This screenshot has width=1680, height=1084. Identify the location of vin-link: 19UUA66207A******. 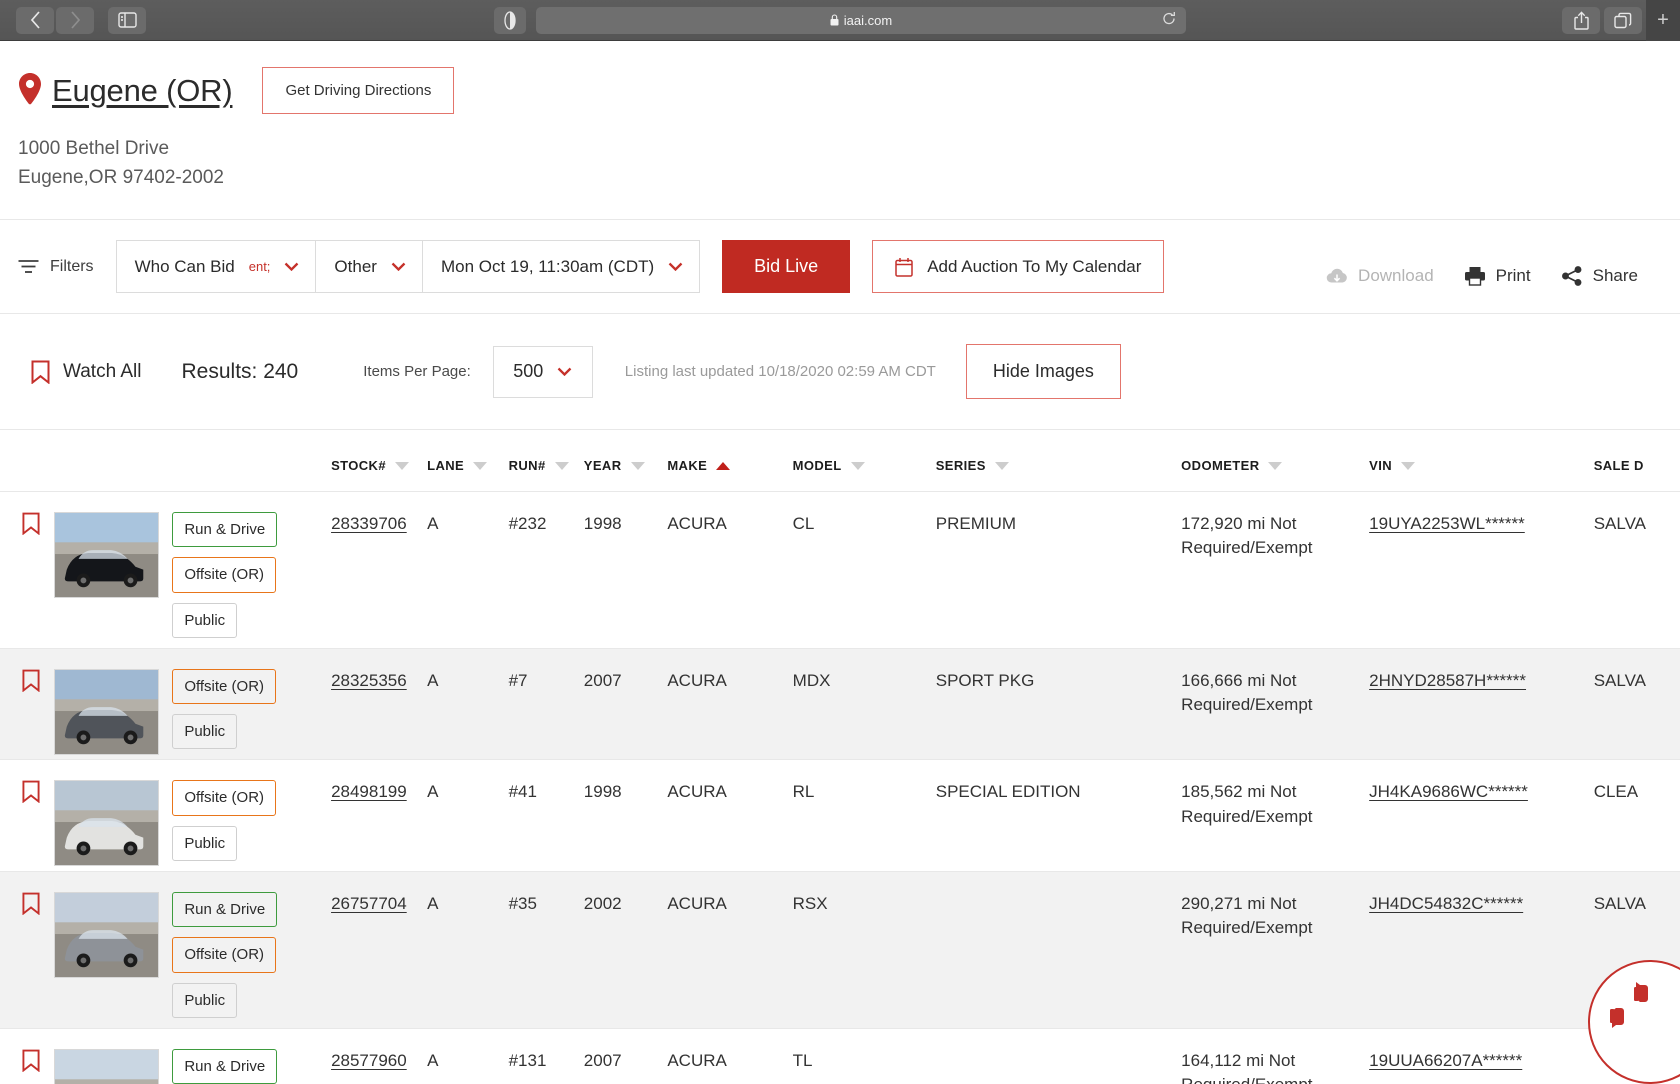
(1445, 1060).